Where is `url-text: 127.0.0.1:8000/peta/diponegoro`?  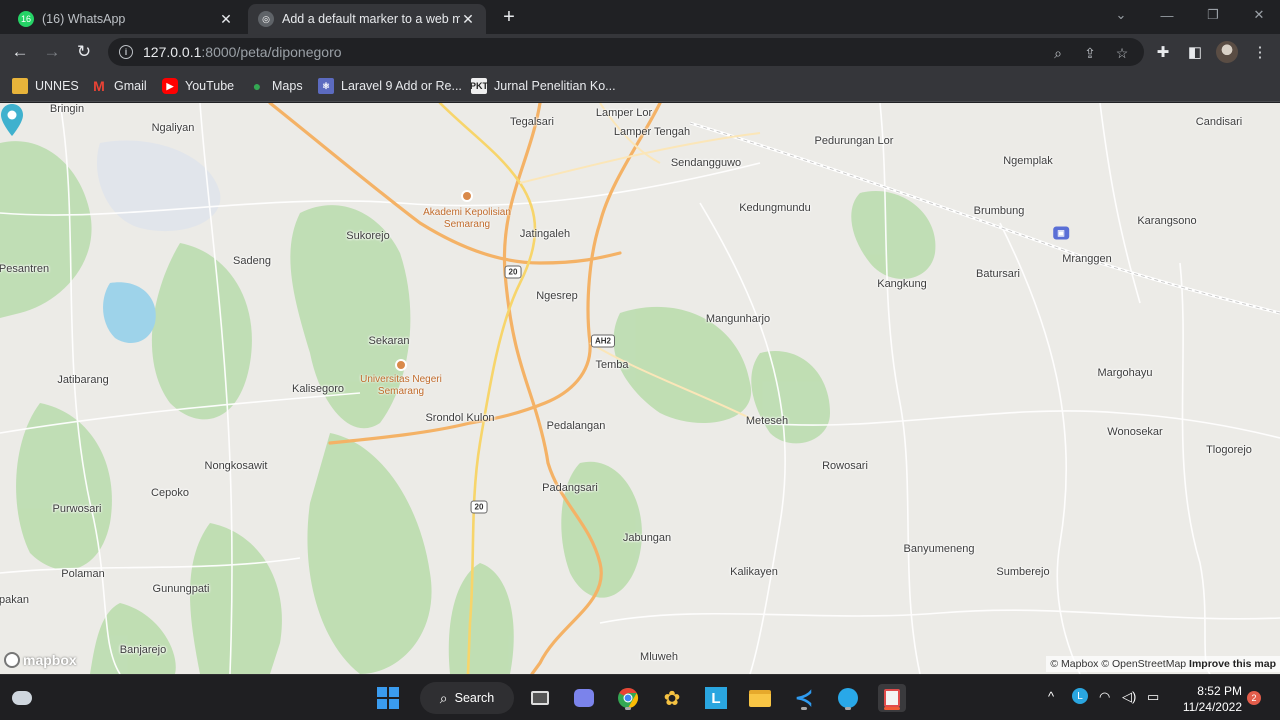
url-text: 127.0.0.1:8000/peta/diponegoro is located at coordinates (242, 52).